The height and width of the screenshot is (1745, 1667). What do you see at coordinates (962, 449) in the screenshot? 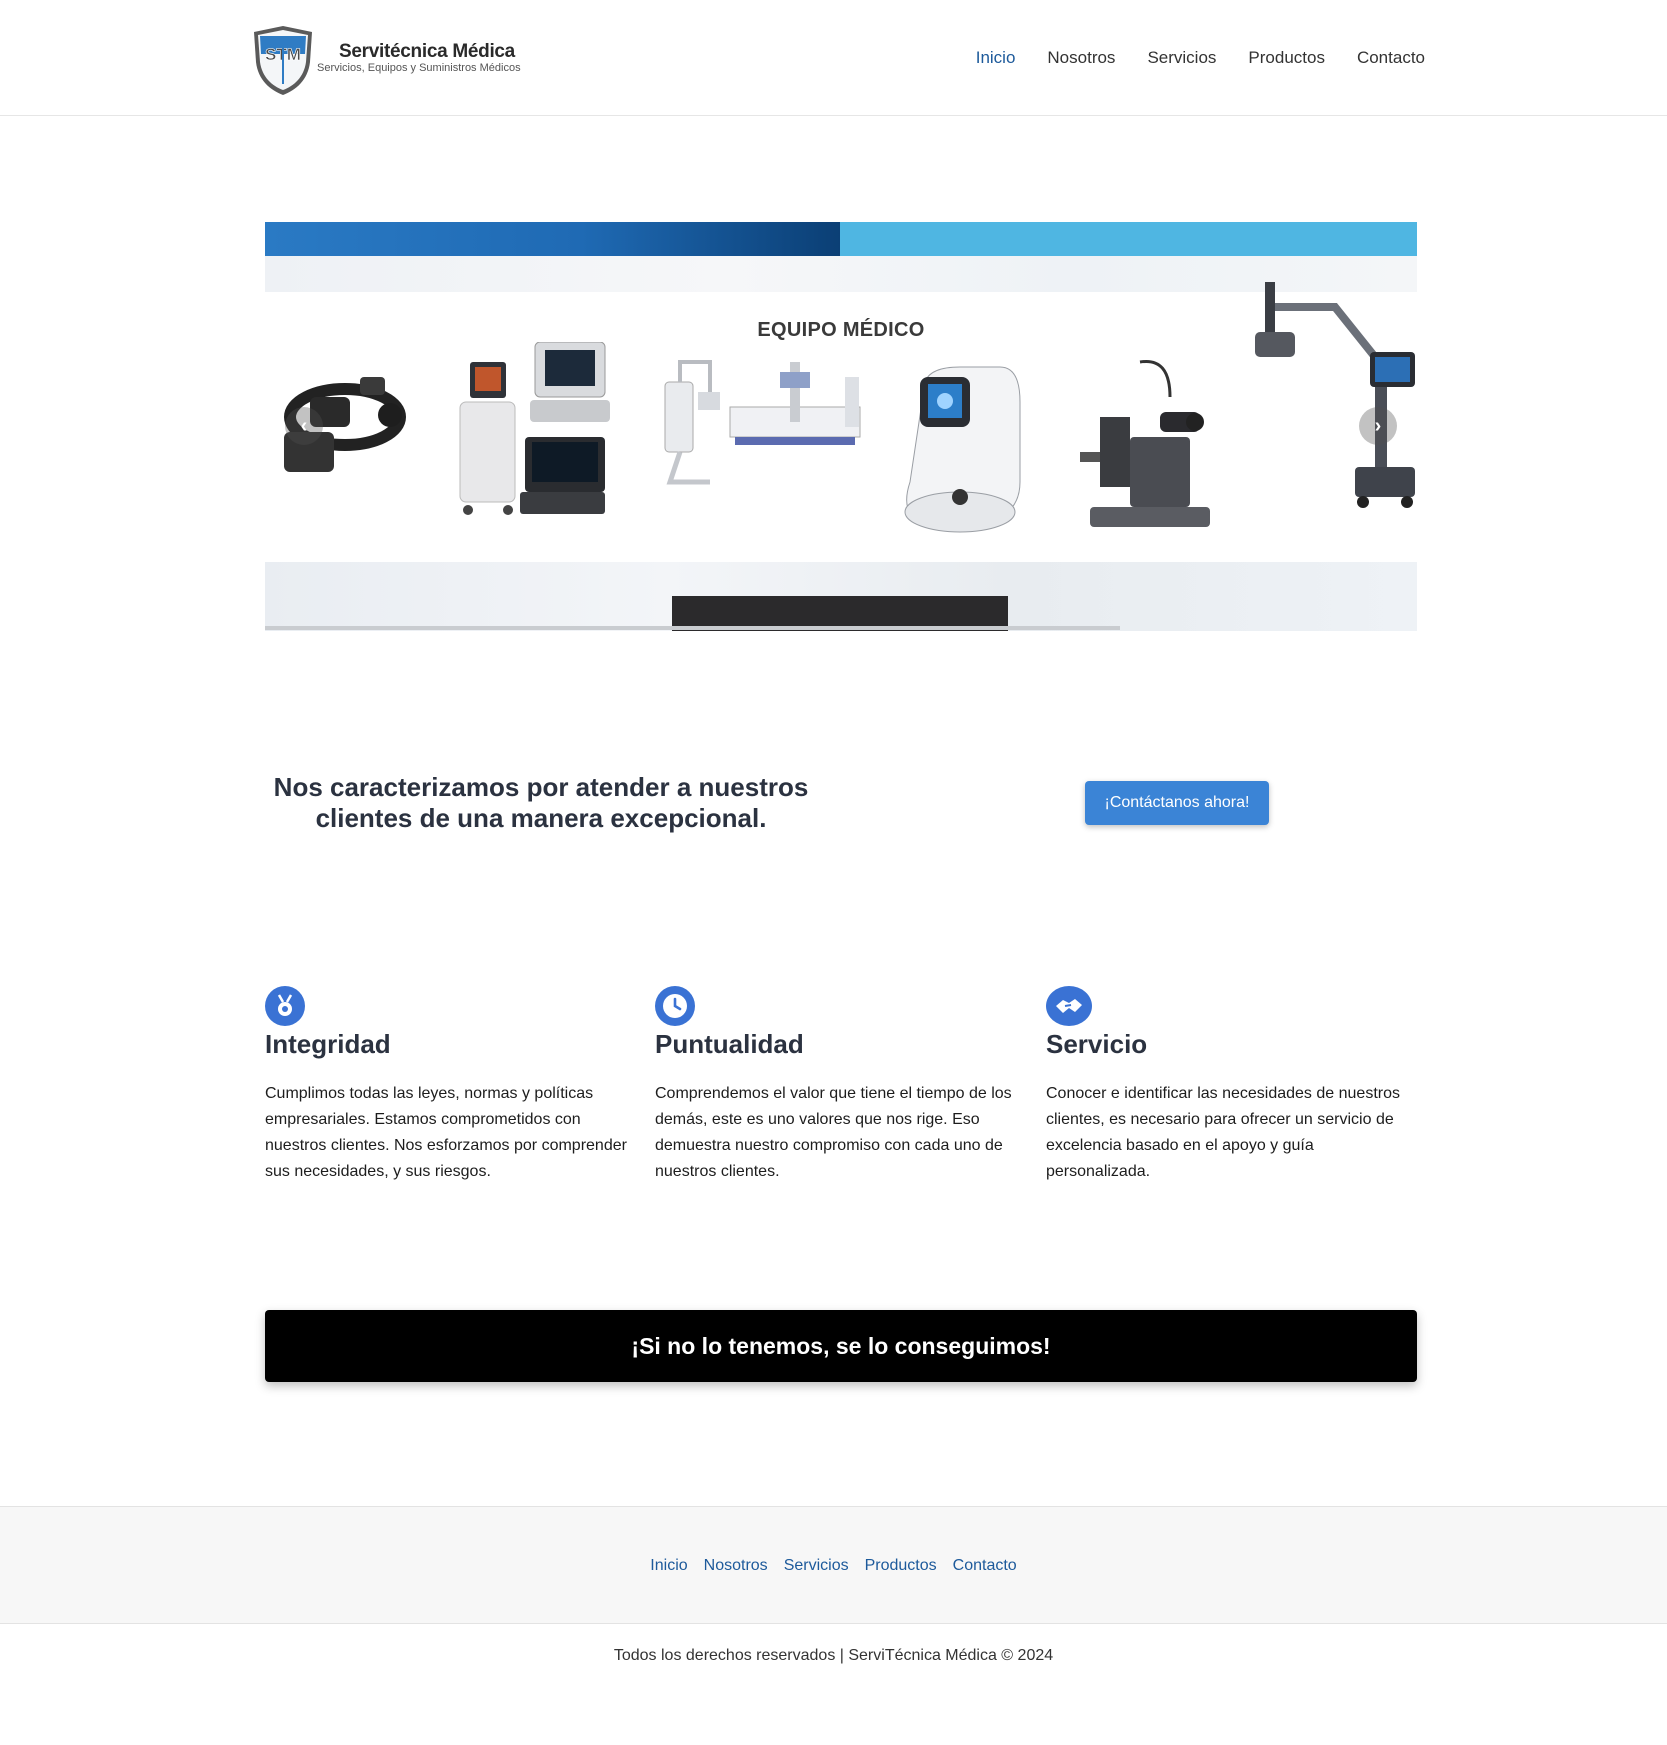
I see `autorefractor-image` at bounding box center [962, 449].